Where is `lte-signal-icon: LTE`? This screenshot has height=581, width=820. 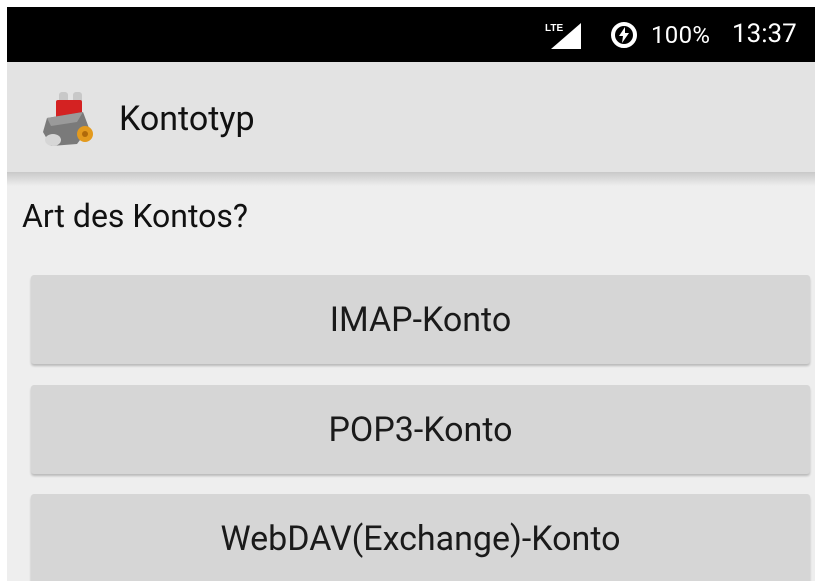 lte-signal-icon: LTE is located at coordinates (563, 36).